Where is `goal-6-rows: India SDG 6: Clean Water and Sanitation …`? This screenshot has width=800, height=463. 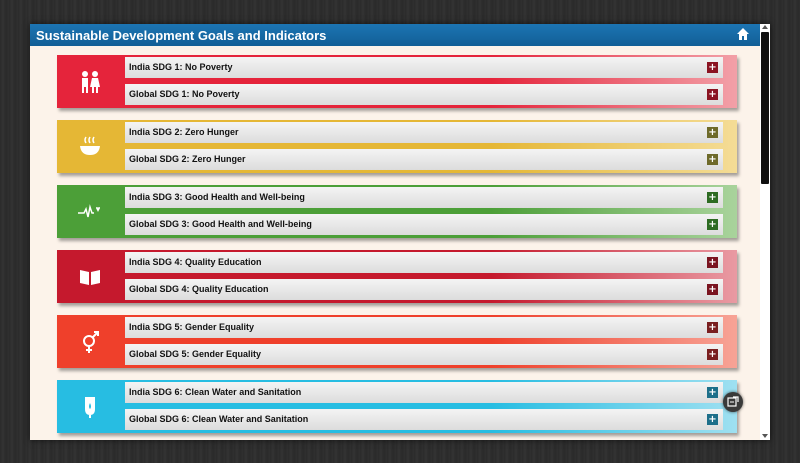
goal-6-rows: India SDG 6: Clean Water and Sanitation … is located at coordinates (430, 406).